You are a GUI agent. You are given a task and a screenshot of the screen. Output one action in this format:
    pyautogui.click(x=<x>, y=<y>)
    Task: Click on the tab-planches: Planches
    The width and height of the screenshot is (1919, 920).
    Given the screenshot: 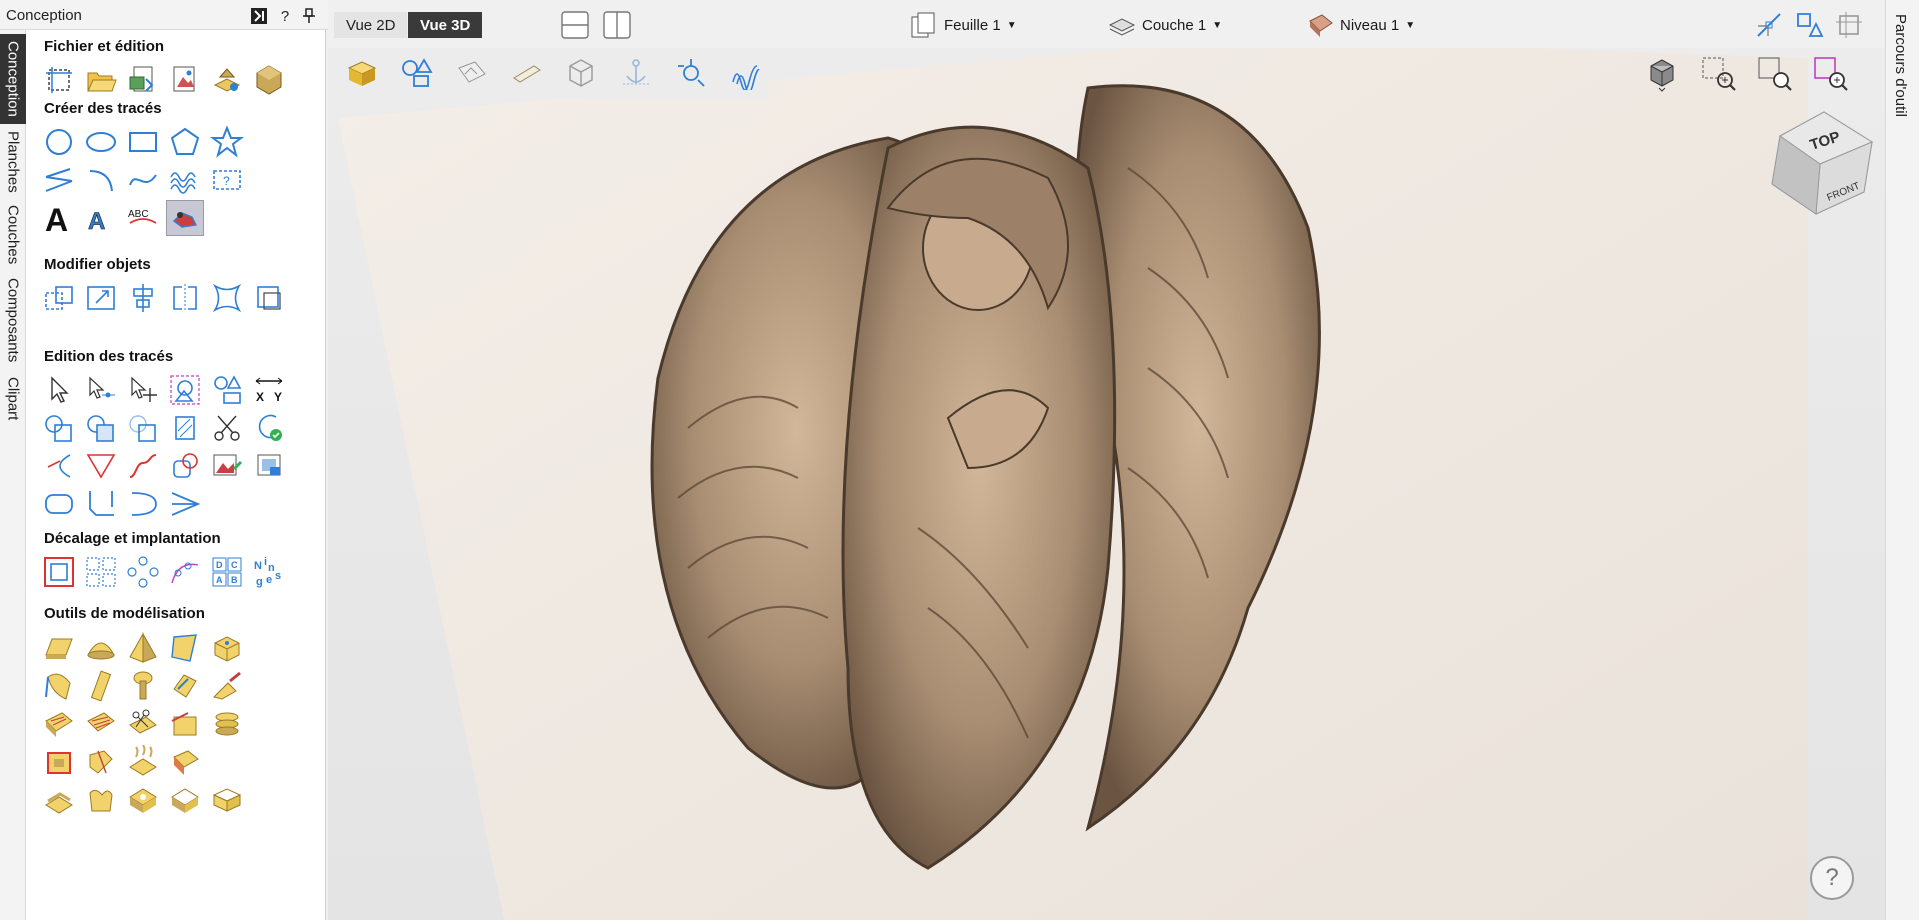 What is the action you would take?
    pyautogui.click(x=13, y=162)
    